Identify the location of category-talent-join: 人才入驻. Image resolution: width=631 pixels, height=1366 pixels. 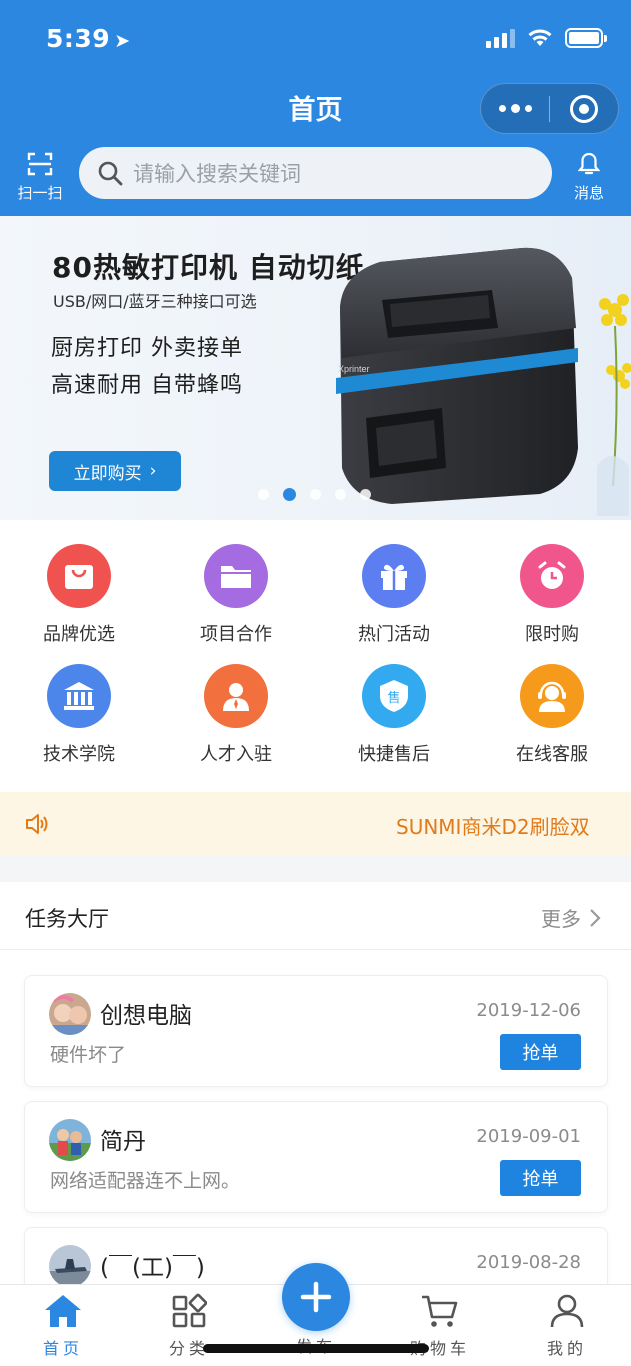
(236, 715).